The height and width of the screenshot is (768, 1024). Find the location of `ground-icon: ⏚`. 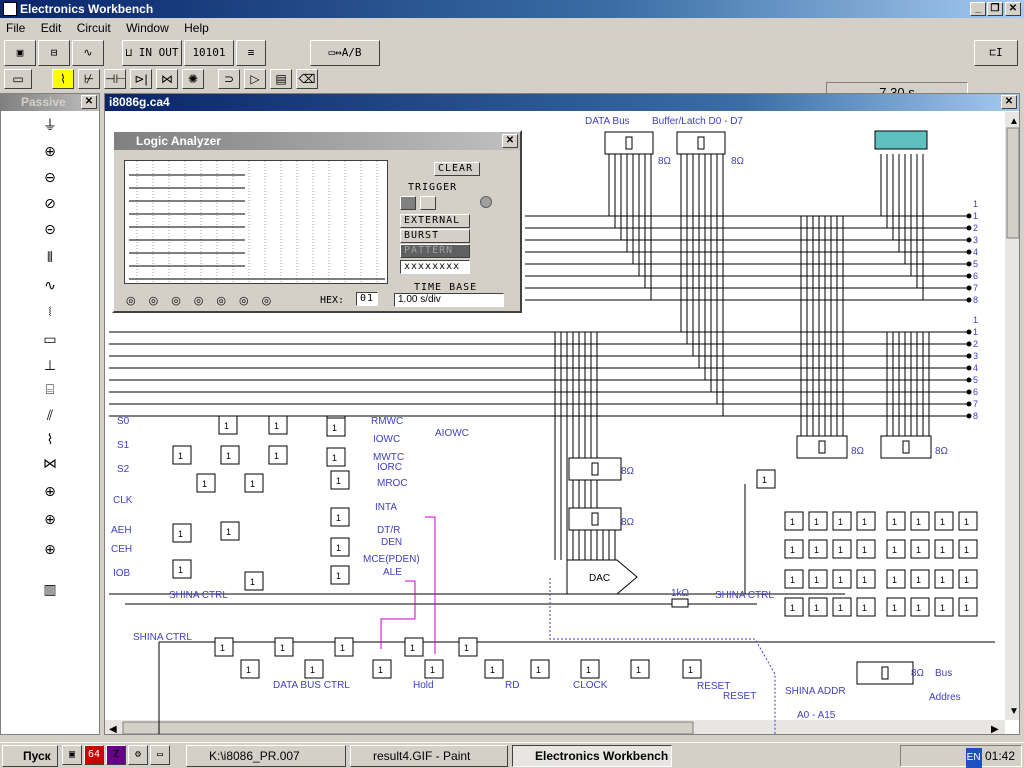

ground-icon: ⏚ is located at coordinates (50, 126).